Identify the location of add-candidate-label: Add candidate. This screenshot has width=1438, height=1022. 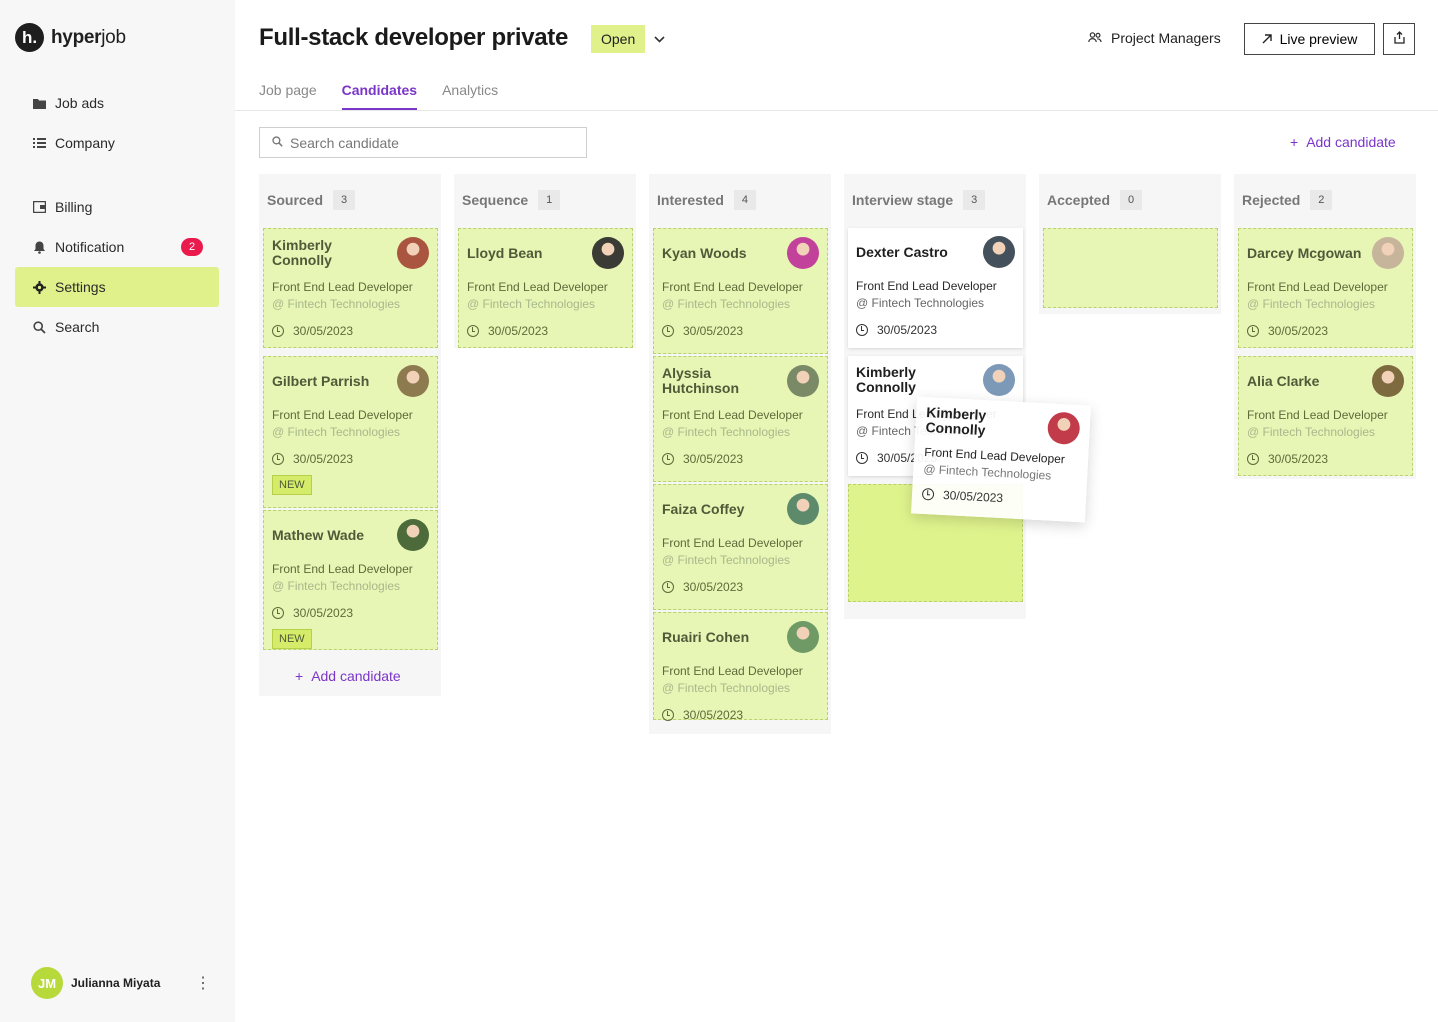
(356, 676).